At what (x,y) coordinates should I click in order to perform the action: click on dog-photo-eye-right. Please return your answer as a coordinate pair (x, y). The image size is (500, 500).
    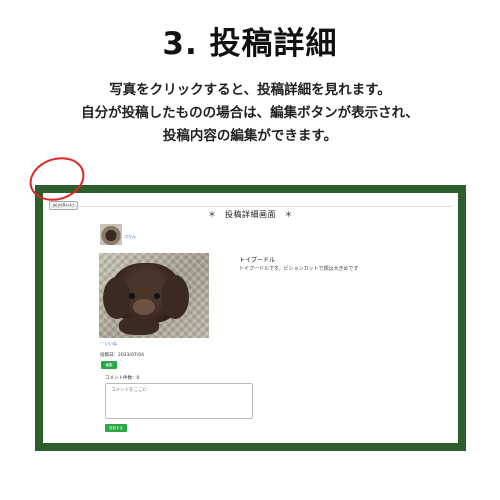
    Looking at the image, I should click on (157, 296).